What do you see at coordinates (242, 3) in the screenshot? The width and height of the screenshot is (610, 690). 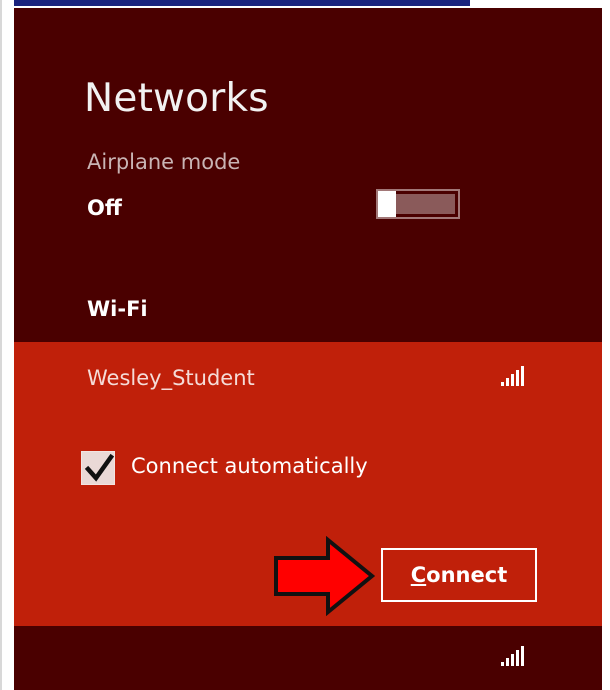 I see `top-border` at bounding box center [242, 3].